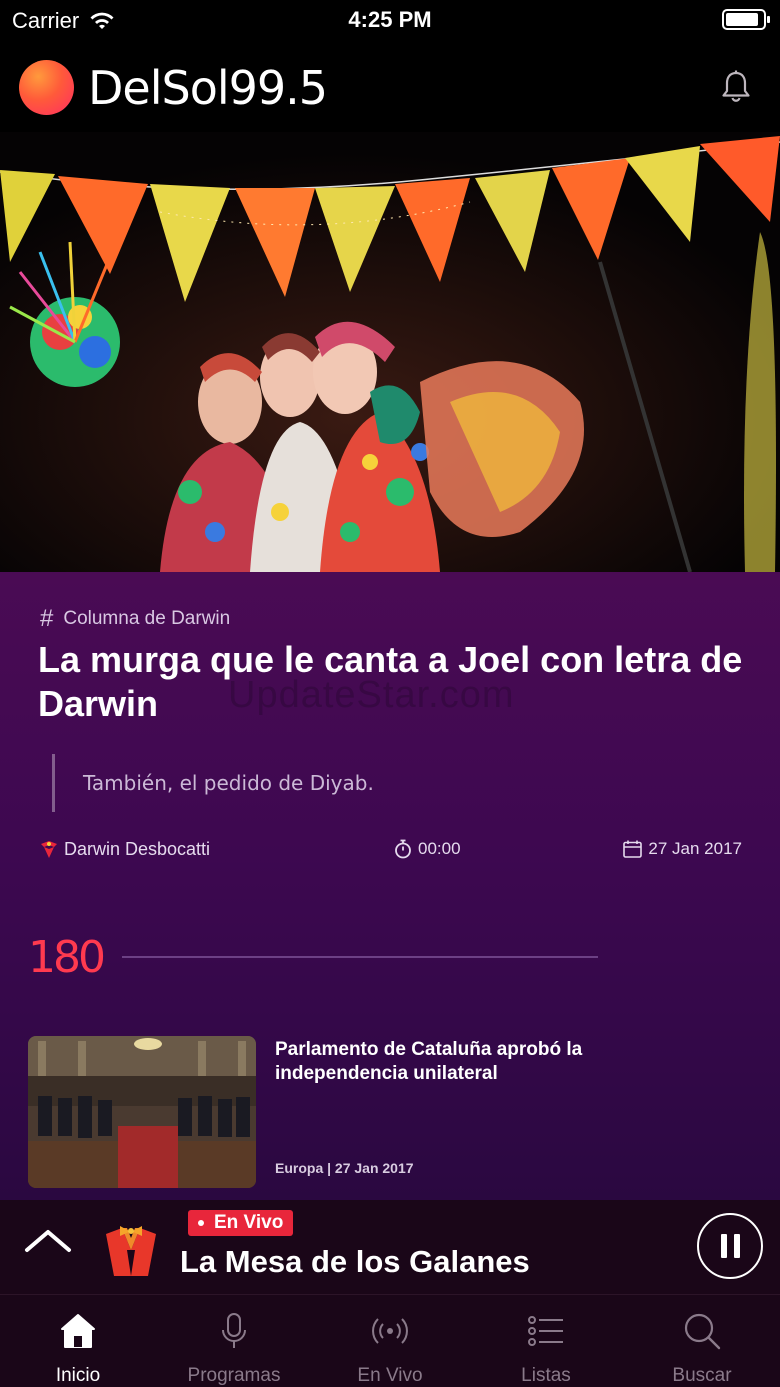 This screenshot has height=1387, width=780. I want to click on now-playing-title: La Mesa de los Galanes, so click(355, 1262).